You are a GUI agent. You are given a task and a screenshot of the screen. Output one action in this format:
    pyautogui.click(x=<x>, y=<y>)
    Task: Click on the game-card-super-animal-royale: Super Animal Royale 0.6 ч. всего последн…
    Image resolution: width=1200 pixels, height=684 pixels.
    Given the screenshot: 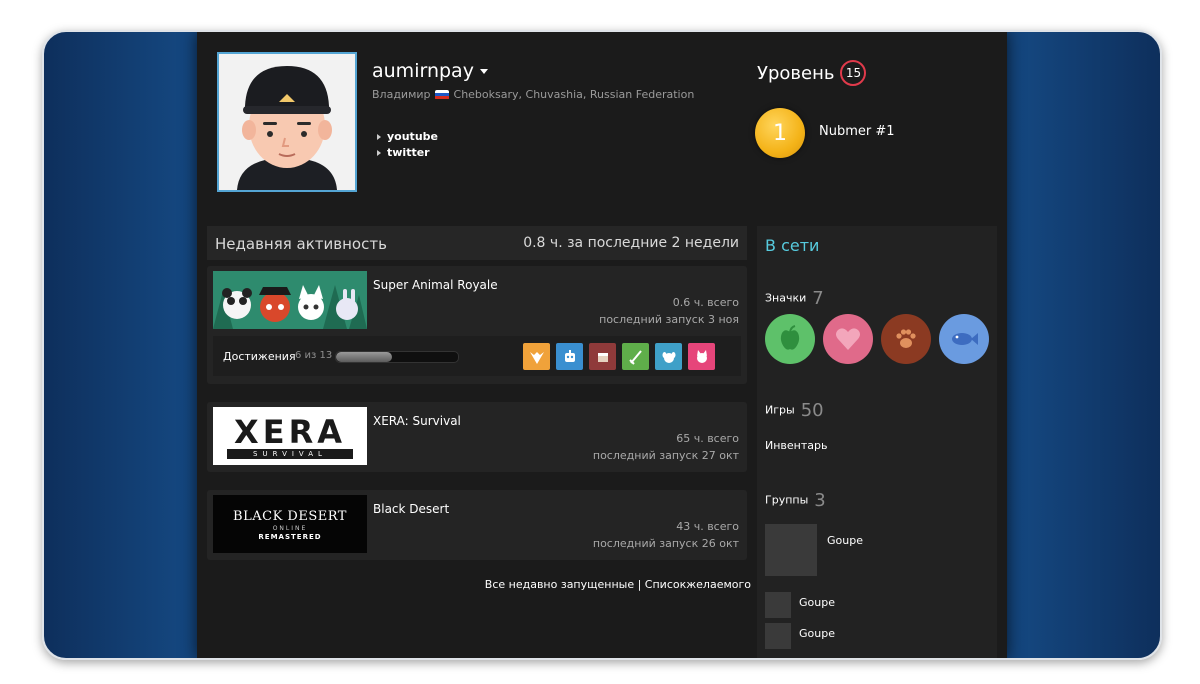 What is the action you would take?
    pyautogui.click(x=477, y=325)
    